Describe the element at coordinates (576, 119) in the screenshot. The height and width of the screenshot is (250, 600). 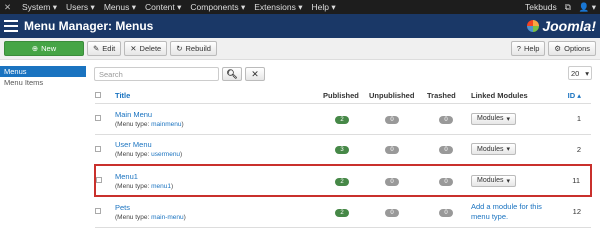
I see `row-id: 1` at that location.